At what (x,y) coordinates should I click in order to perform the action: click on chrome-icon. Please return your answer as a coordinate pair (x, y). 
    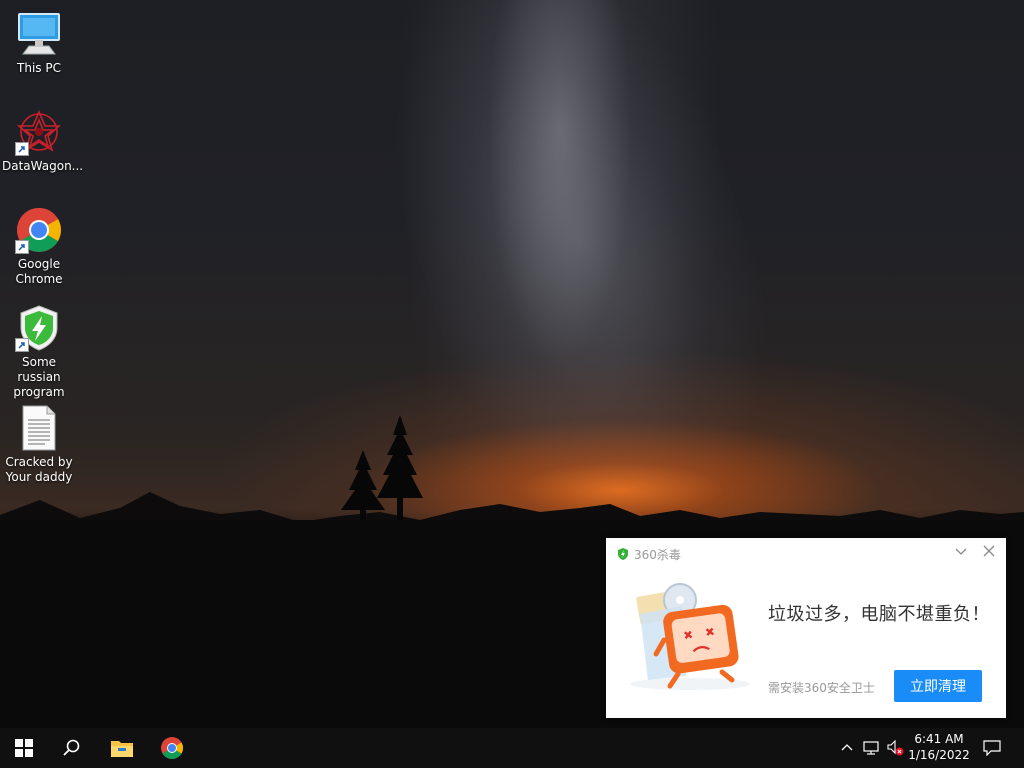
    Looking at the image, I should click on (172, 748).